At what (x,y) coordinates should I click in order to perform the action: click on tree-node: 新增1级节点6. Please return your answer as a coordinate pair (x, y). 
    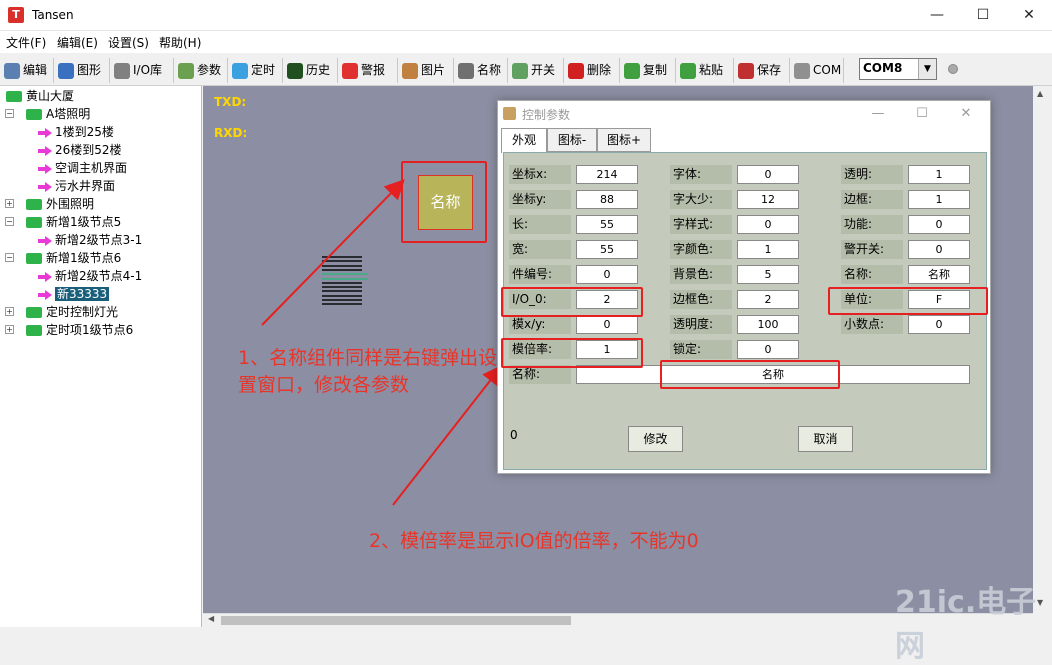
    Looking at the image, I should click on (73, 258).